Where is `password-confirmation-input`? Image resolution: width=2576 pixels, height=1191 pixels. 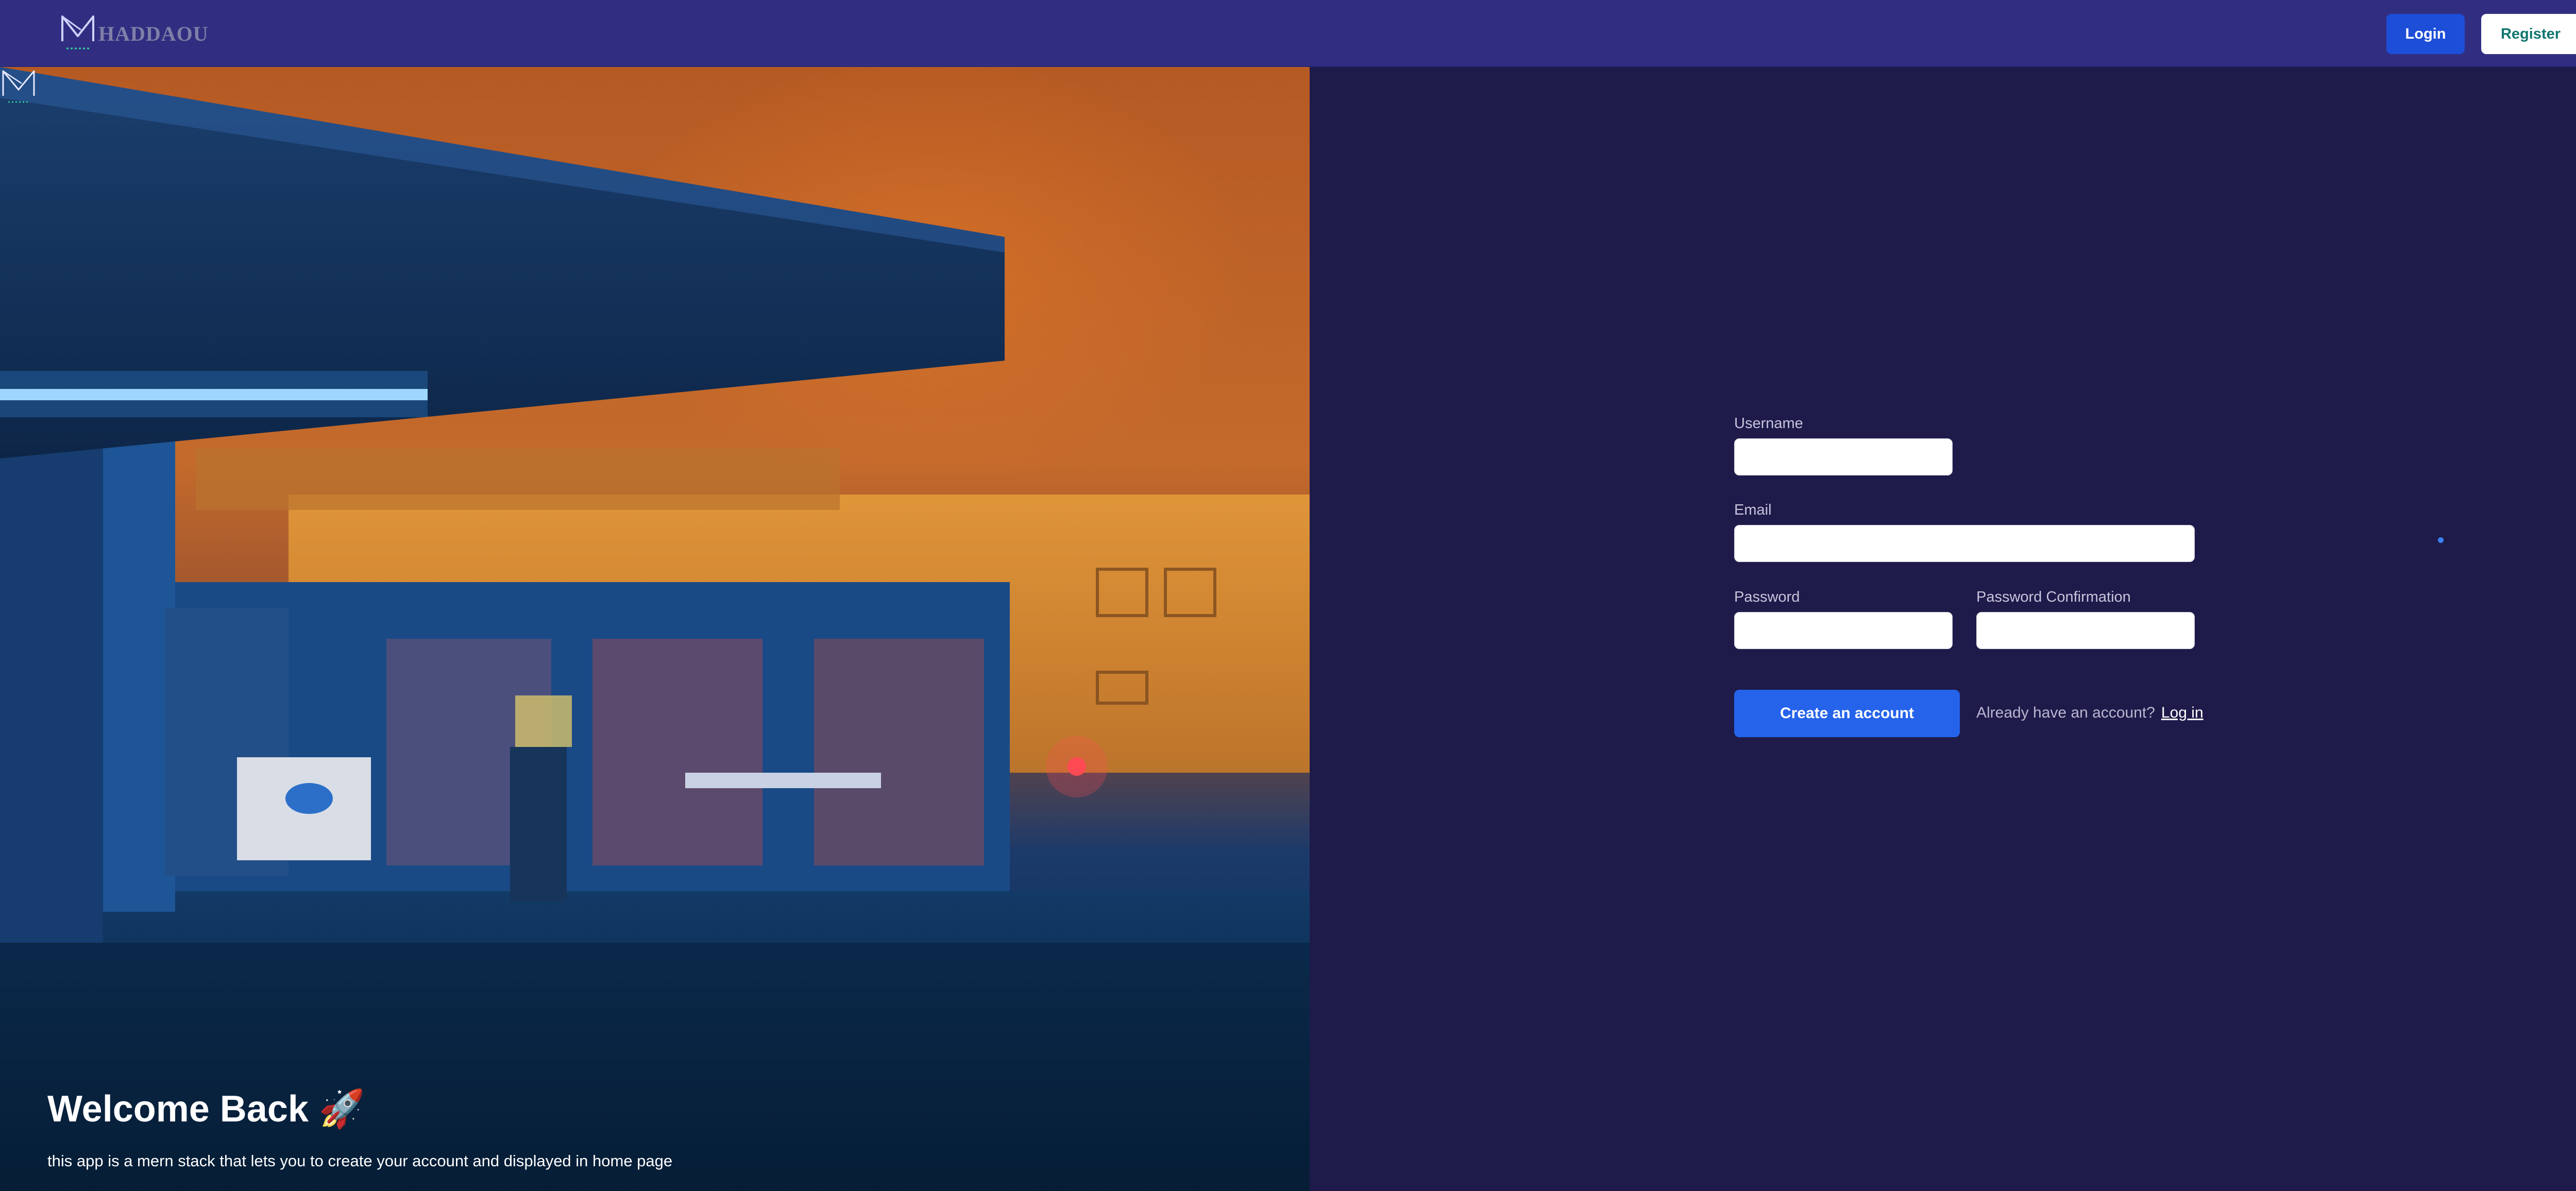
password-confirmation-input is located at coordinates (2085, 630).